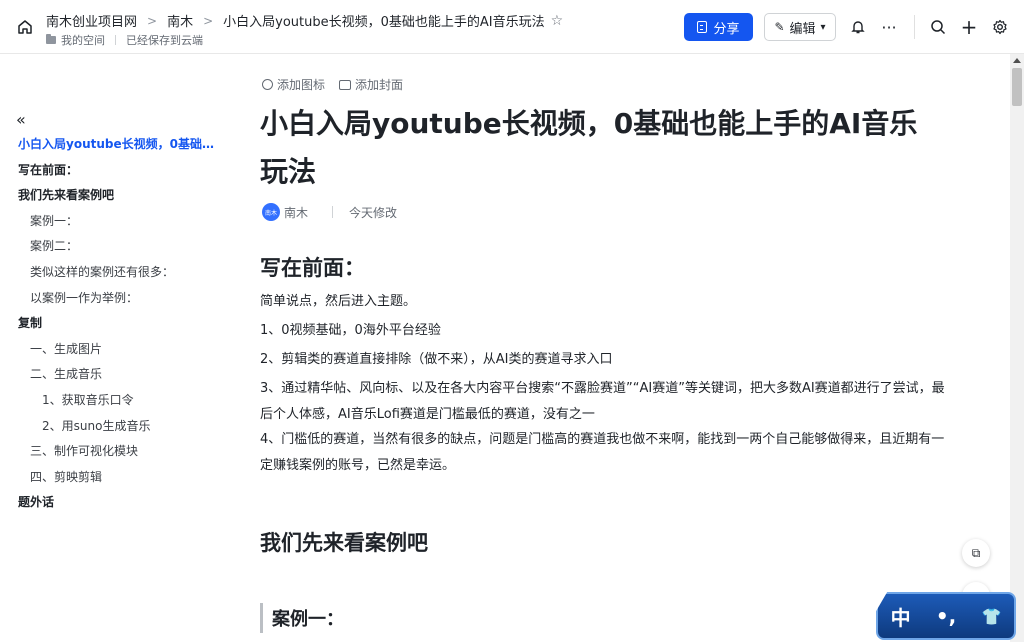 This screenshot has width=1024, height=642. I want to click on add-cover-button: 添加封面, so click(371, 84).